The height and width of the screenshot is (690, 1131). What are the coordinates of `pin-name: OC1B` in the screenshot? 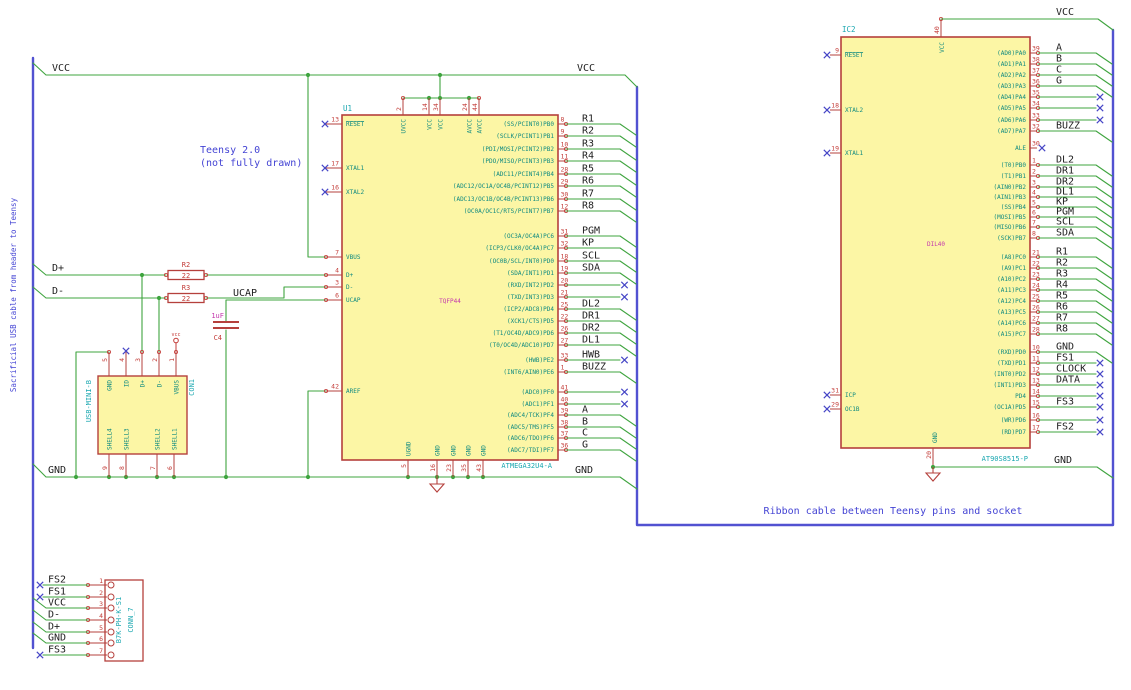 It's located at (852, 409).